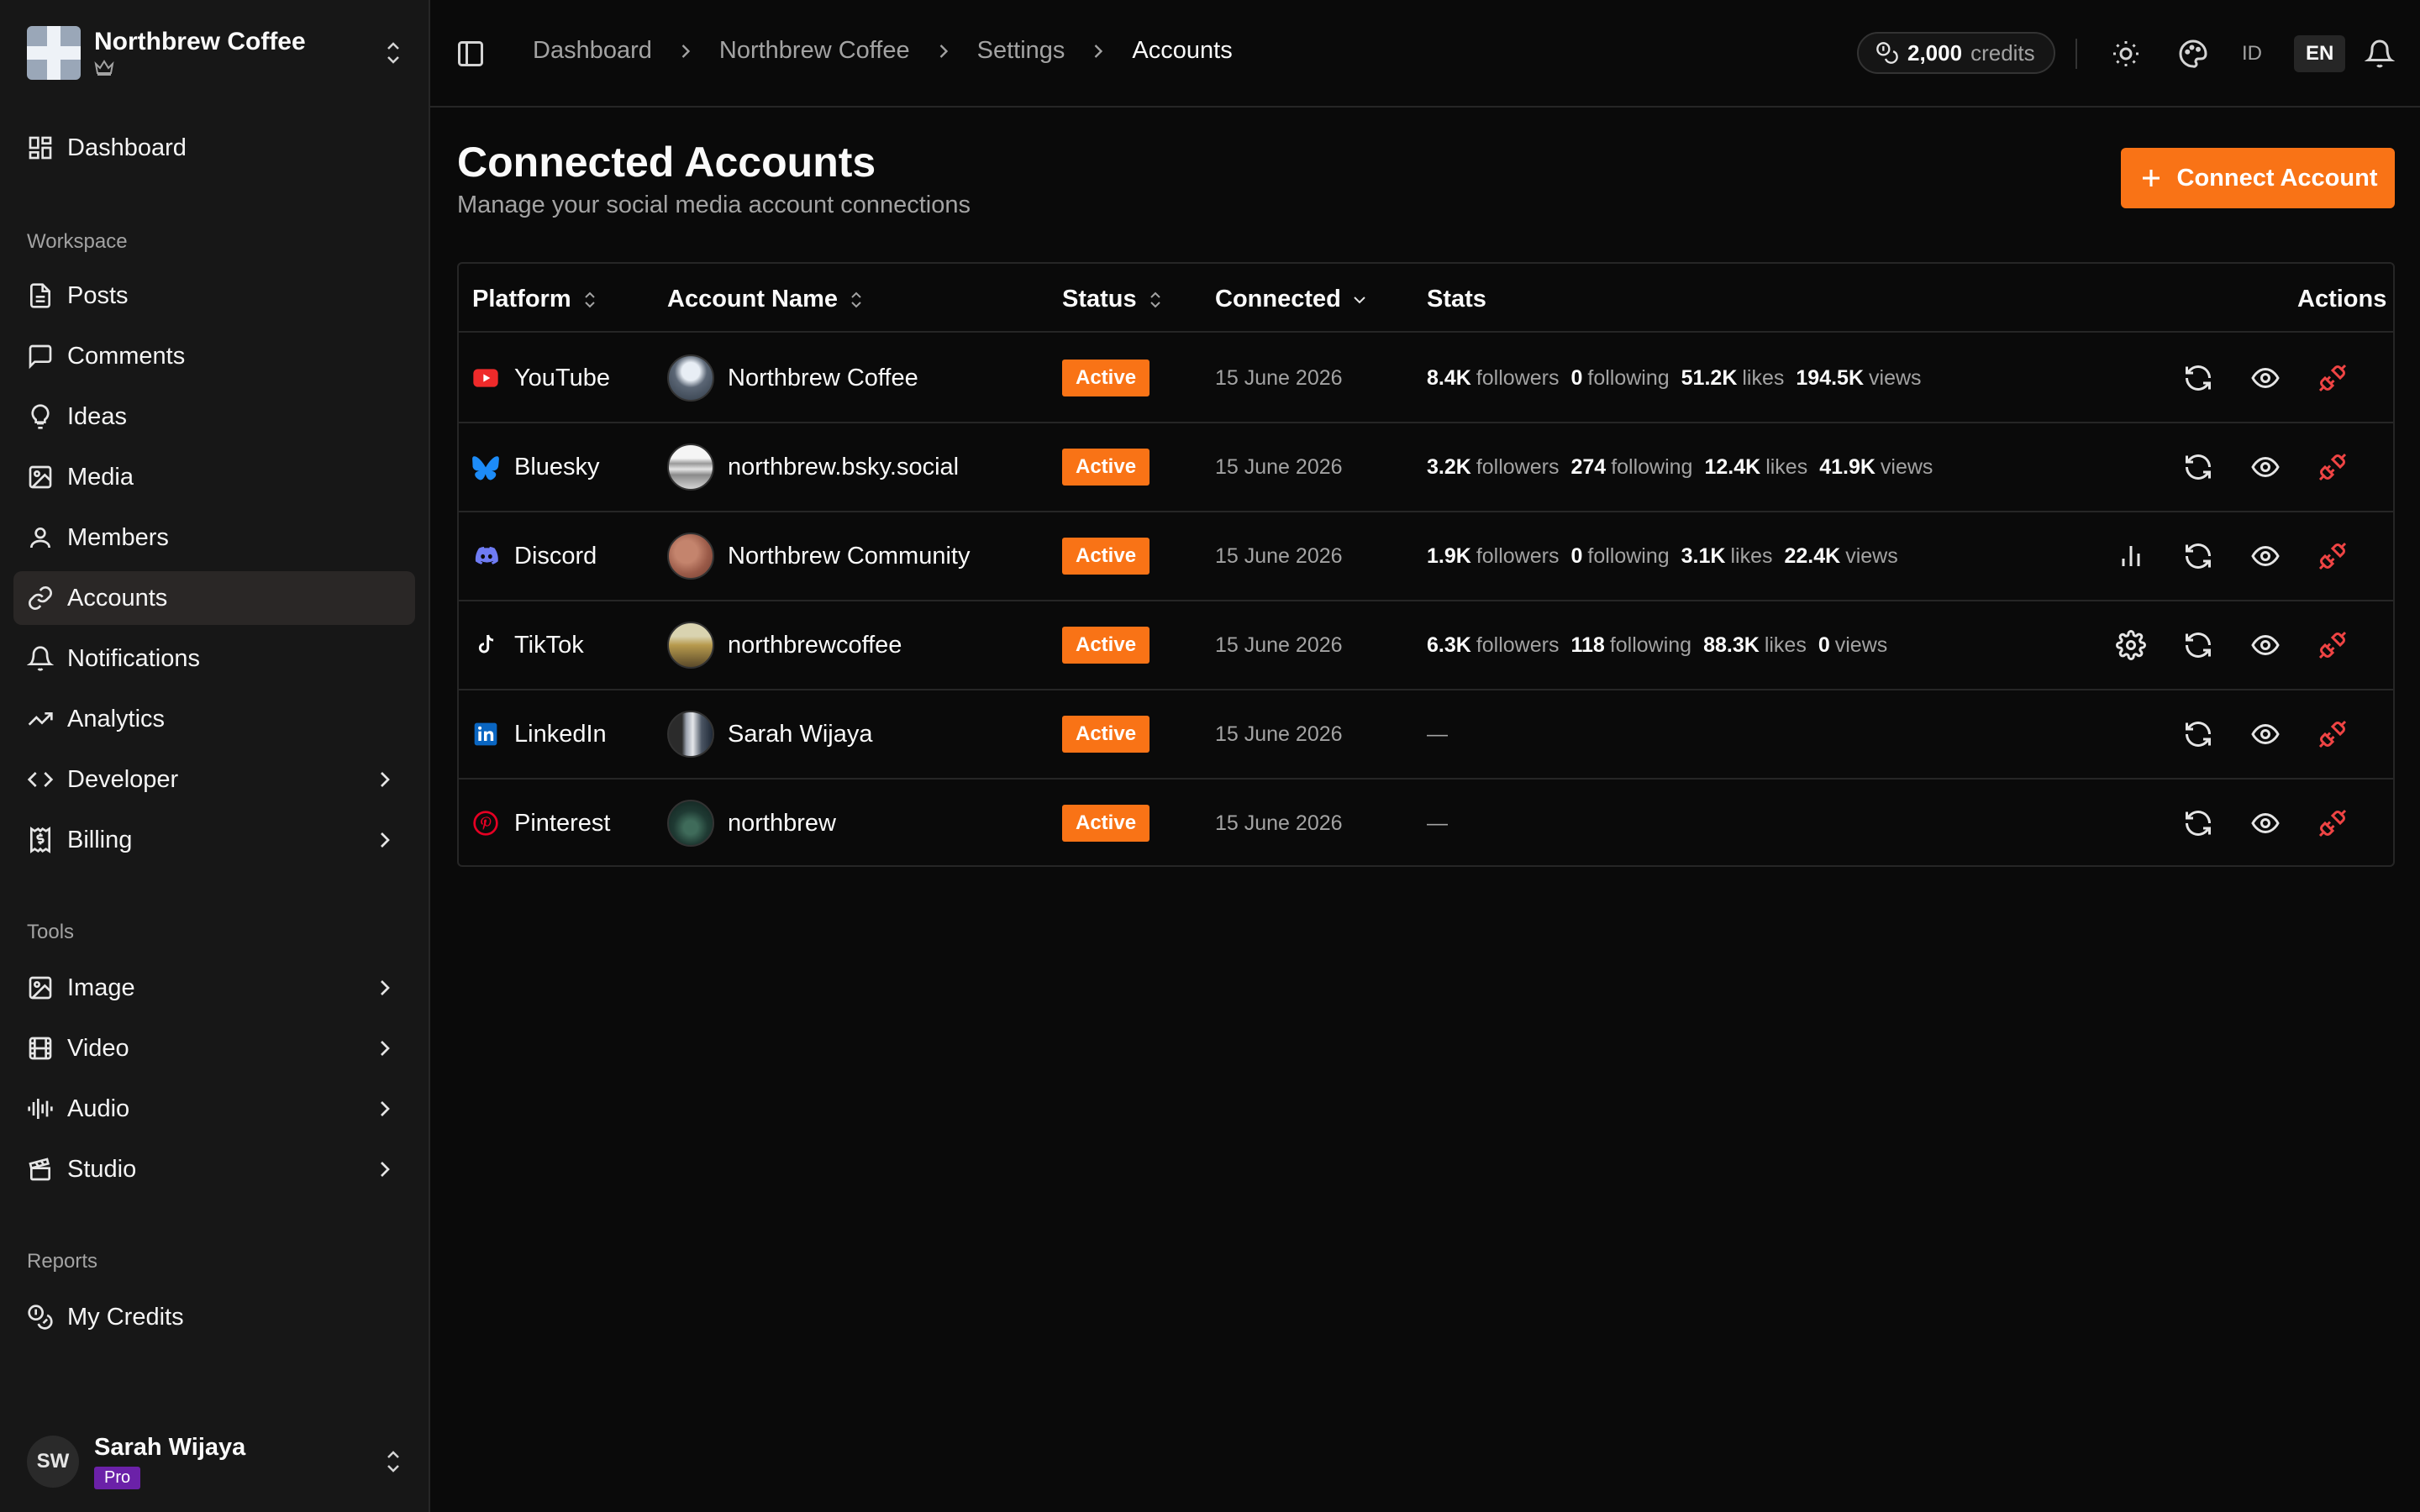  I want to click on lang-en: EN, so click(2320, 53).